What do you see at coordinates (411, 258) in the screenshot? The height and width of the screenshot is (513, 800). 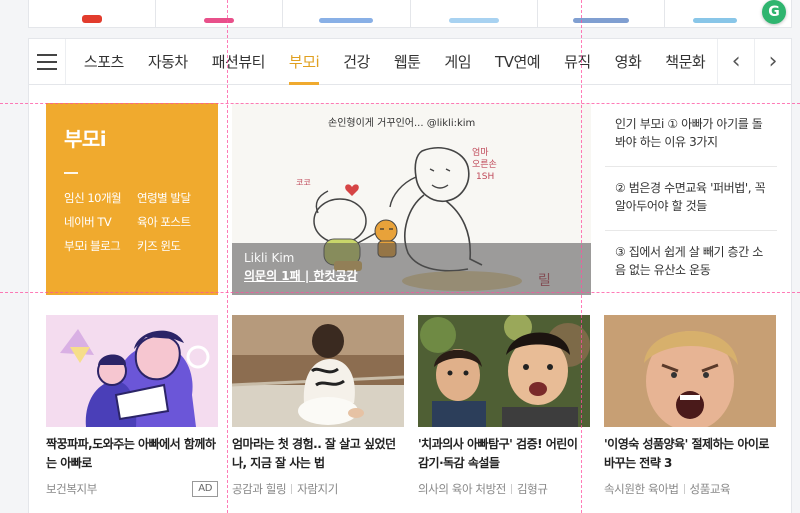 I see `hero-author: Likli Kim` at bounding box center [411, 258].